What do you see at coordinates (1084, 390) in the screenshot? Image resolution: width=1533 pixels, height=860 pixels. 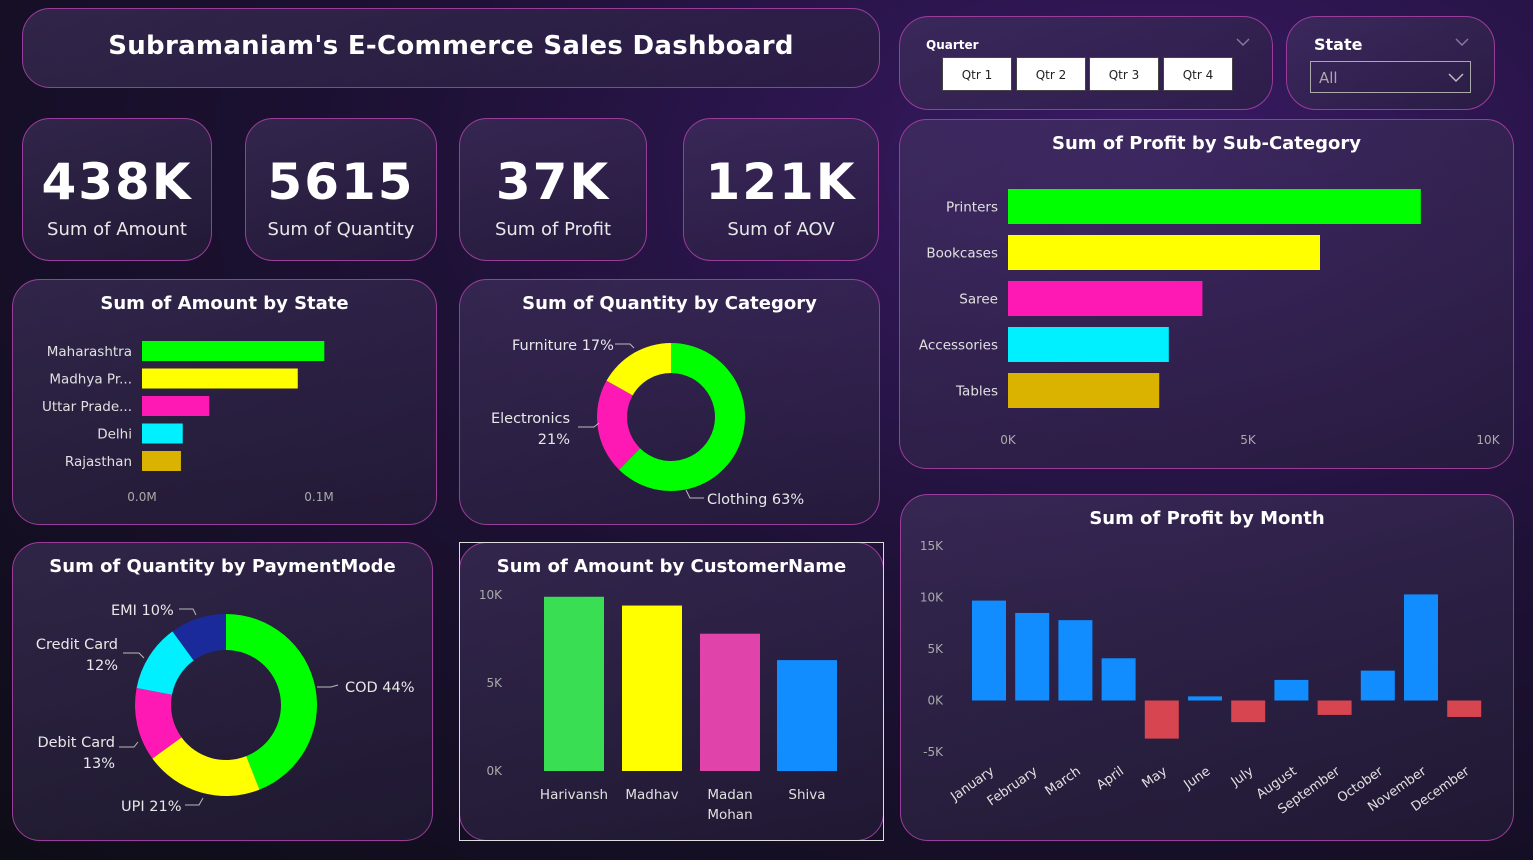 I see `bar-tables` at bounding box center [1084, 390].